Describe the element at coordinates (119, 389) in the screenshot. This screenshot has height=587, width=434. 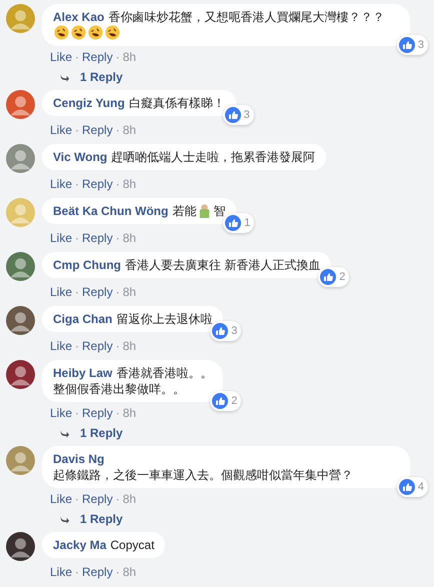
I see `comment-text: 整個假香港出黎做咩。。` at that location.